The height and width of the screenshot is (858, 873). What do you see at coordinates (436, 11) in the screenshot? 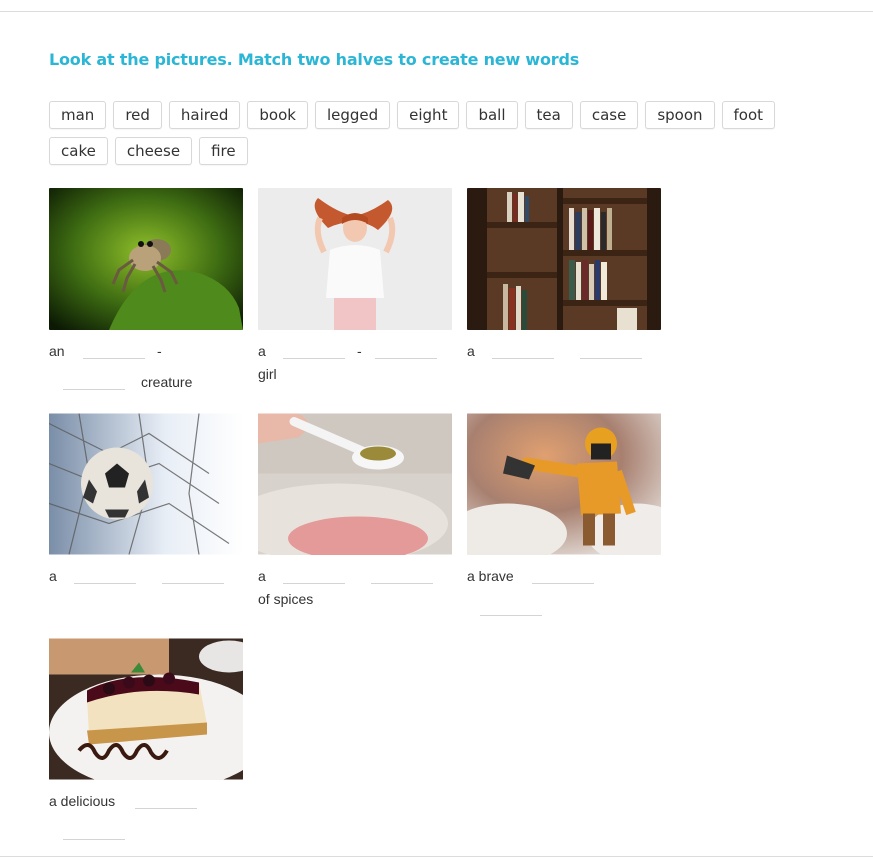
I see `top-divider` at bounding box center [436, 11].